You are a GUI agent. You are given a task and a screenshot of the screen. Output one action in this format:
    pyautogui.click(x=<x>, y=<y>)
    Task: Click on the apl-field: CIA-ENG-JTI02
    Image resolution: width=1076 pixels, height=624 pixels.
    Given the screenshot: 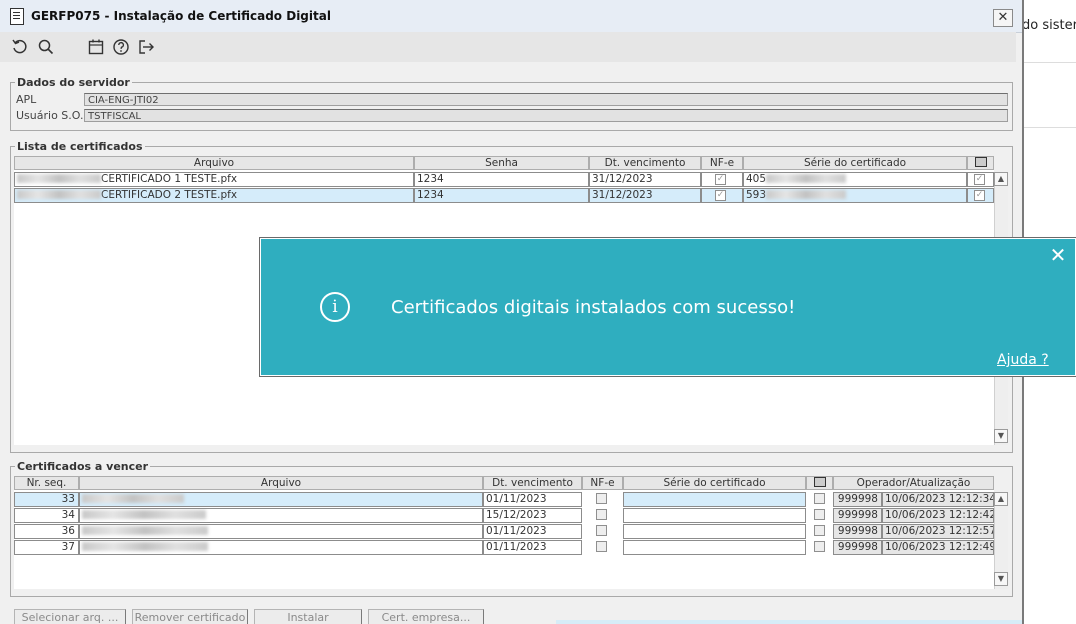 What is the action you would take?
    pyautogui.click(x=546, y=99)
    